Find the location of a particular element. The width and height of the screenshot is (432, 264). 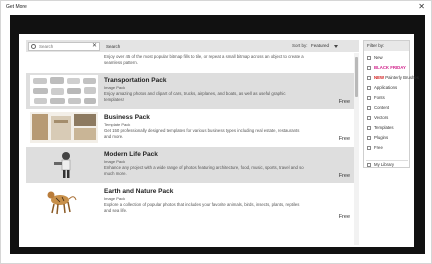

search-button: Search is located at coordinates (113, 46).